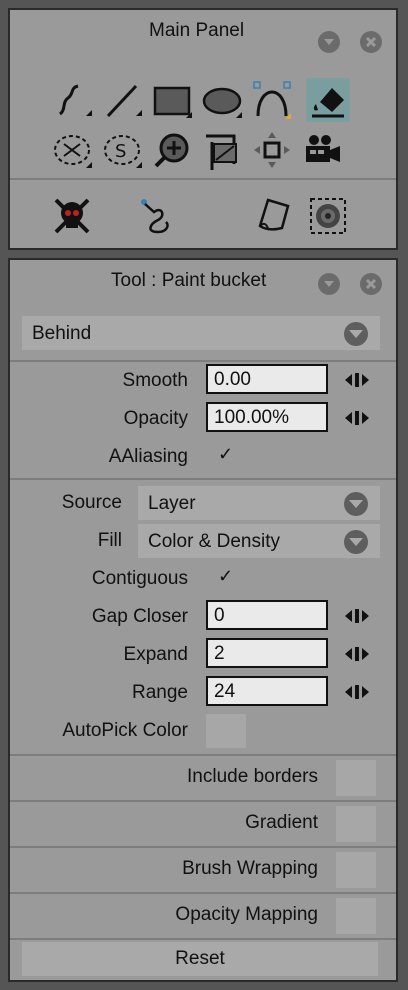  I want to click on smooth-field: 0.00, so click(267, 379).